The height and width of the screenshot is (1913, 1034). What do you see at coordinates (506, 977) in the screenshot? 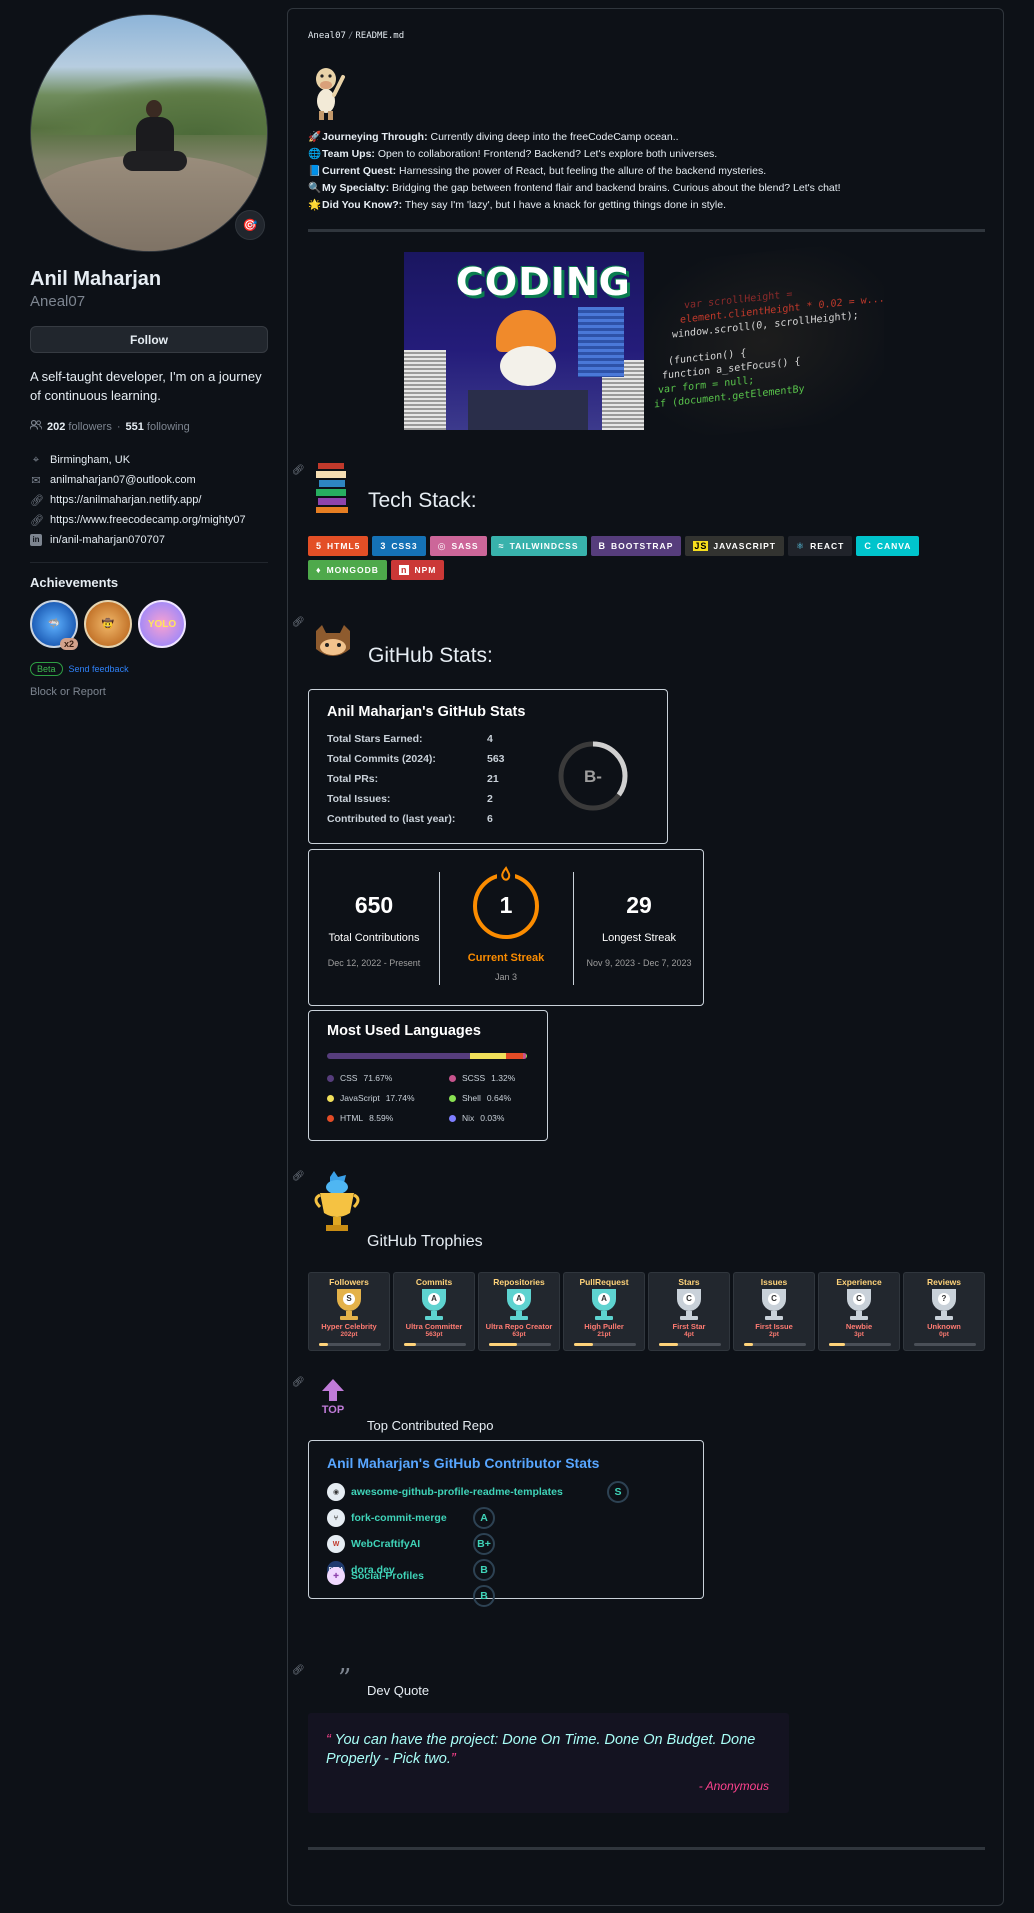
I see `current-streak-date: Jan 3` at bounding box center [506, 977].